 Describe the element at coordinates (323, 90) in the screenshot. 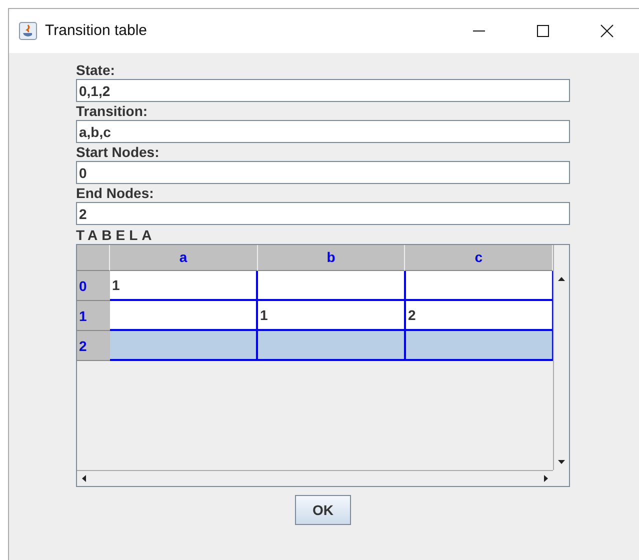

I see `input-field: 0,1,2` at that location.